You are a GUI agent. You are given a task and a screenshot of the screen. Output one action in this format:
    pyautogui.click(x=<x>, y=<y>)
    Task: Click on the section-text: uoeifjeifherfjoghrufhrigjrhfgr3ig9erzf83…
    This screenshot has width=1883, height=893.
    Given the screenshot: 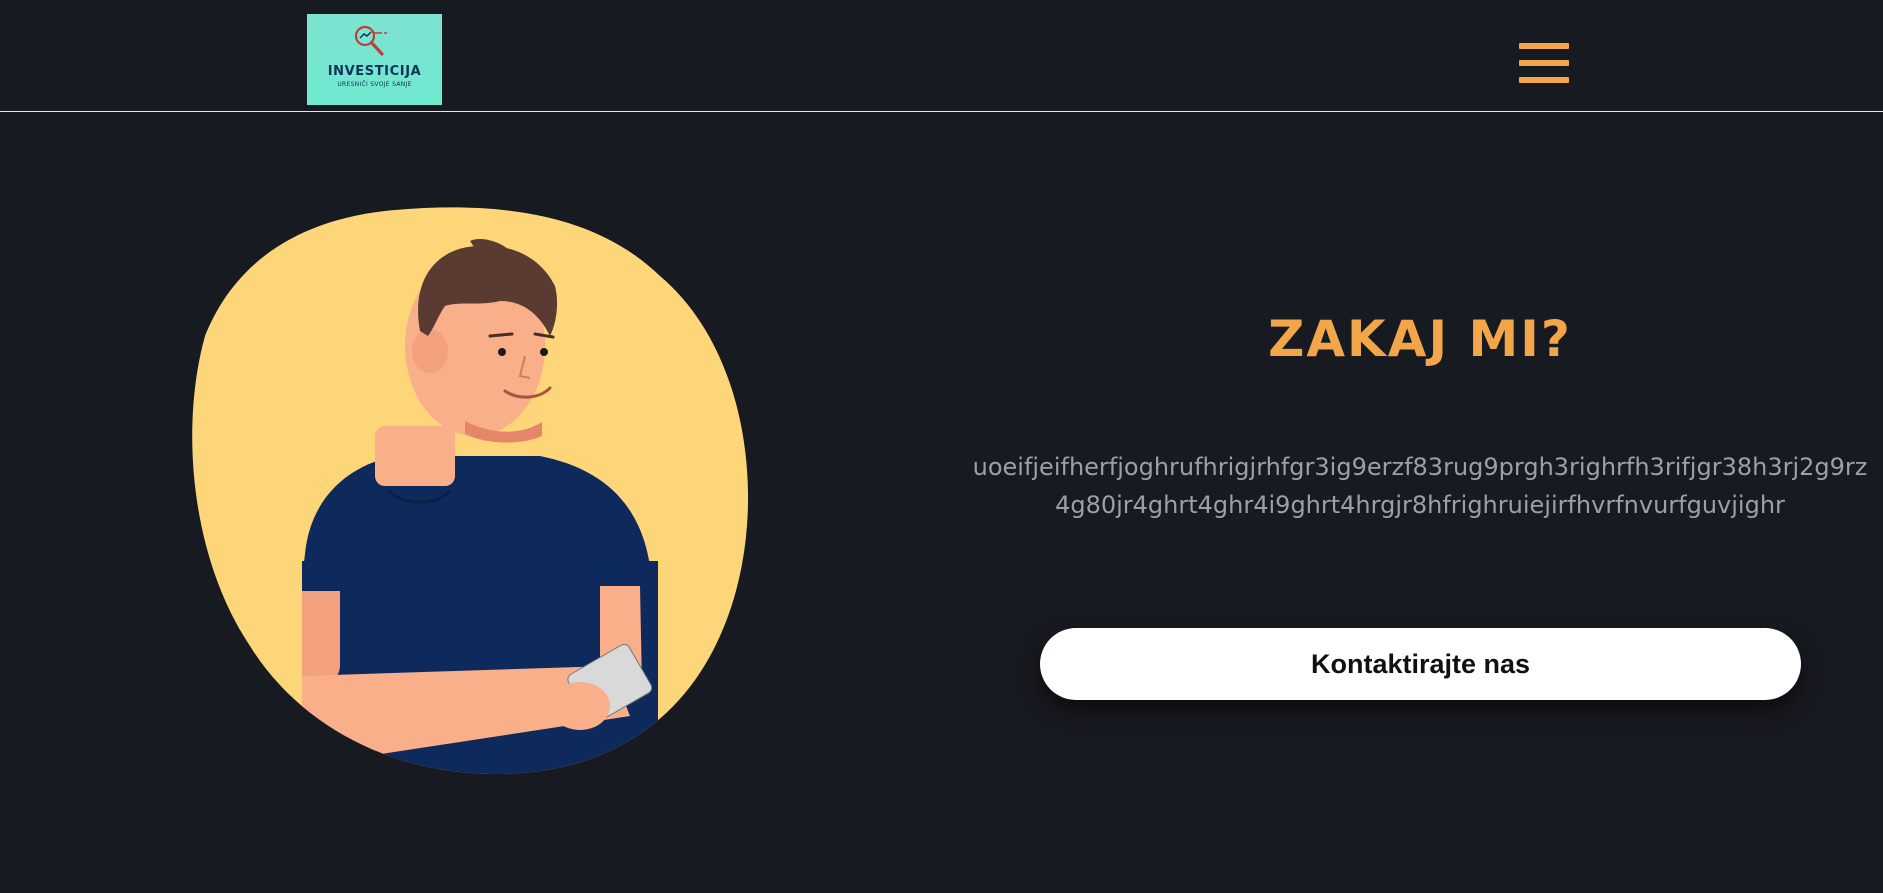 What is the action you would take?
    pyautogui.click(x=1420, y=486)
    